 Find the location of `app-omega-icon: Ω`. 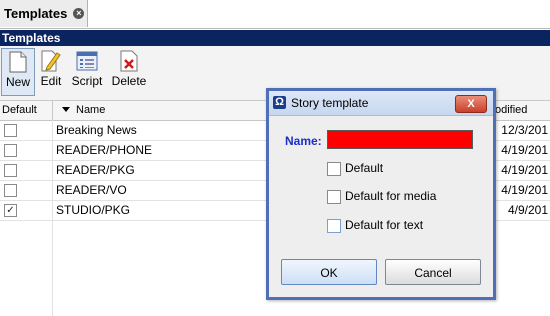

app-omega-icon: Ω is located at coordinates (279, 102).